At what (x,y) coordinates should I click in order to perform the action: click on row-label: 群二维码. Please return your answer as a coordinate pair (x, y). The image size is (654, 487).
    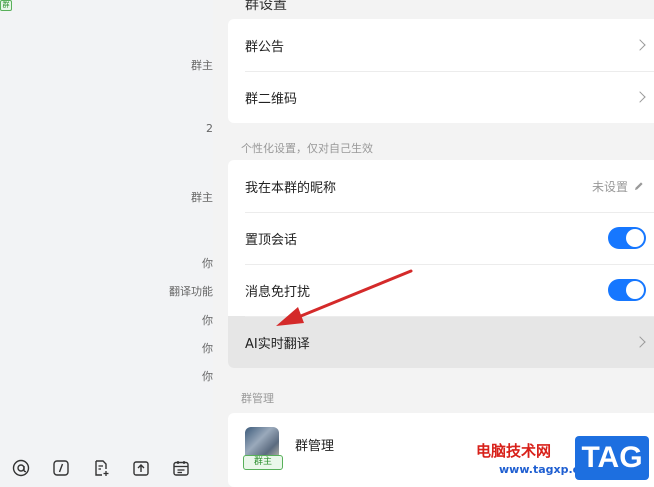
    Looking at the image, I should click on (271, 99).